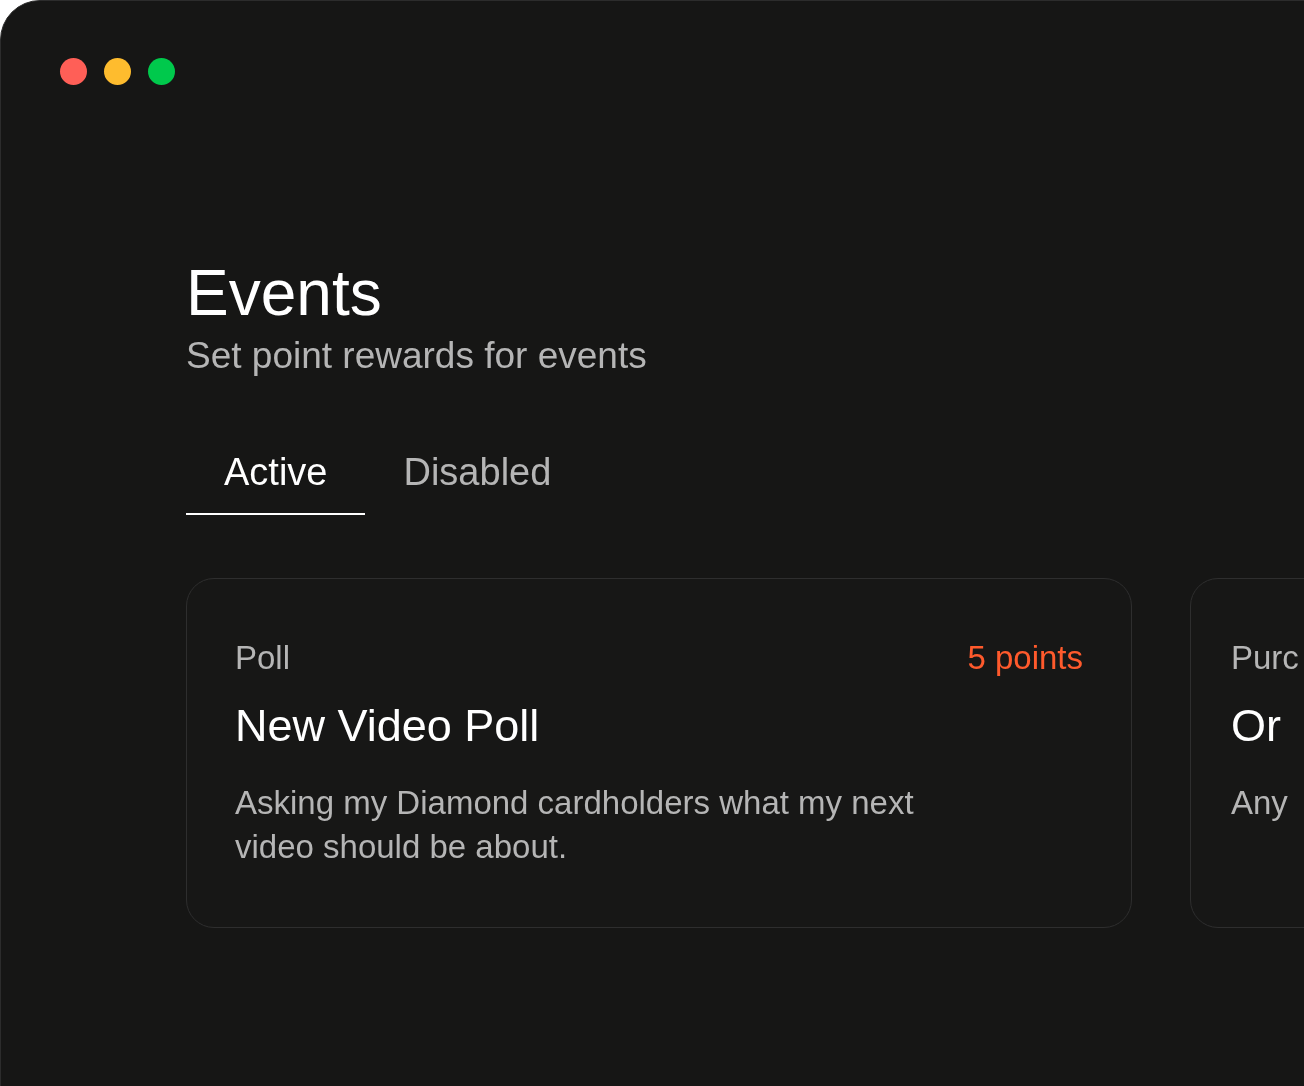 This screenshot has width=1304, height=1086. I want to click on page-subtitle: Set point rewards for events, so click(417, 356).